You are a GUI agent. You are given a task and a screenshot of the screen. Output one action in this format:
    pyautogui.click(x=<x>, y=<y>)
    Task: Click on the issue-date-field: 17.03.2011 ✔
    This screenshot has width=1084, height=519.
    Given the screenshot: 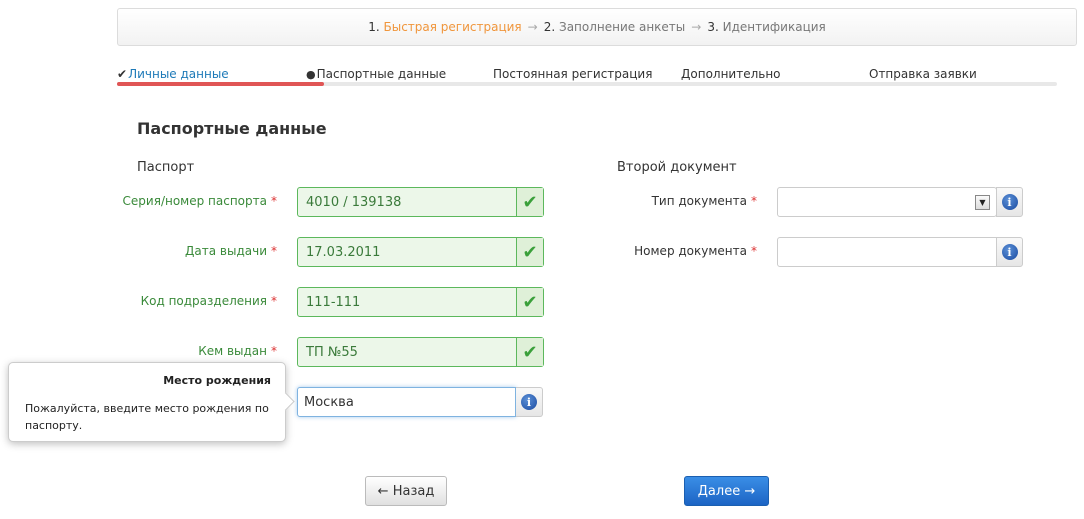 What is the action you would take?
    pyautogui.click(x=420, y=252)
    